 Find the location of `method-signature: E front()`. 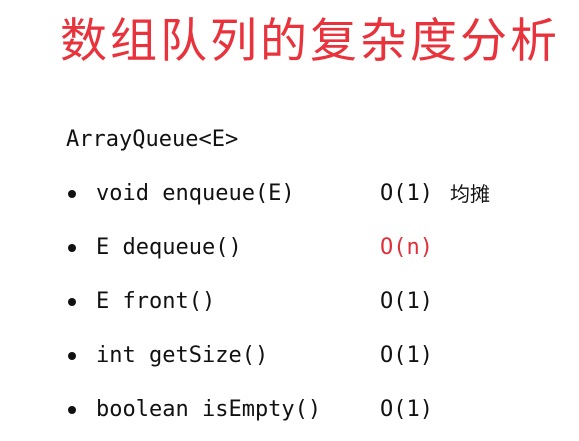

method-signature: E front() is located at coordinates (156, 301).